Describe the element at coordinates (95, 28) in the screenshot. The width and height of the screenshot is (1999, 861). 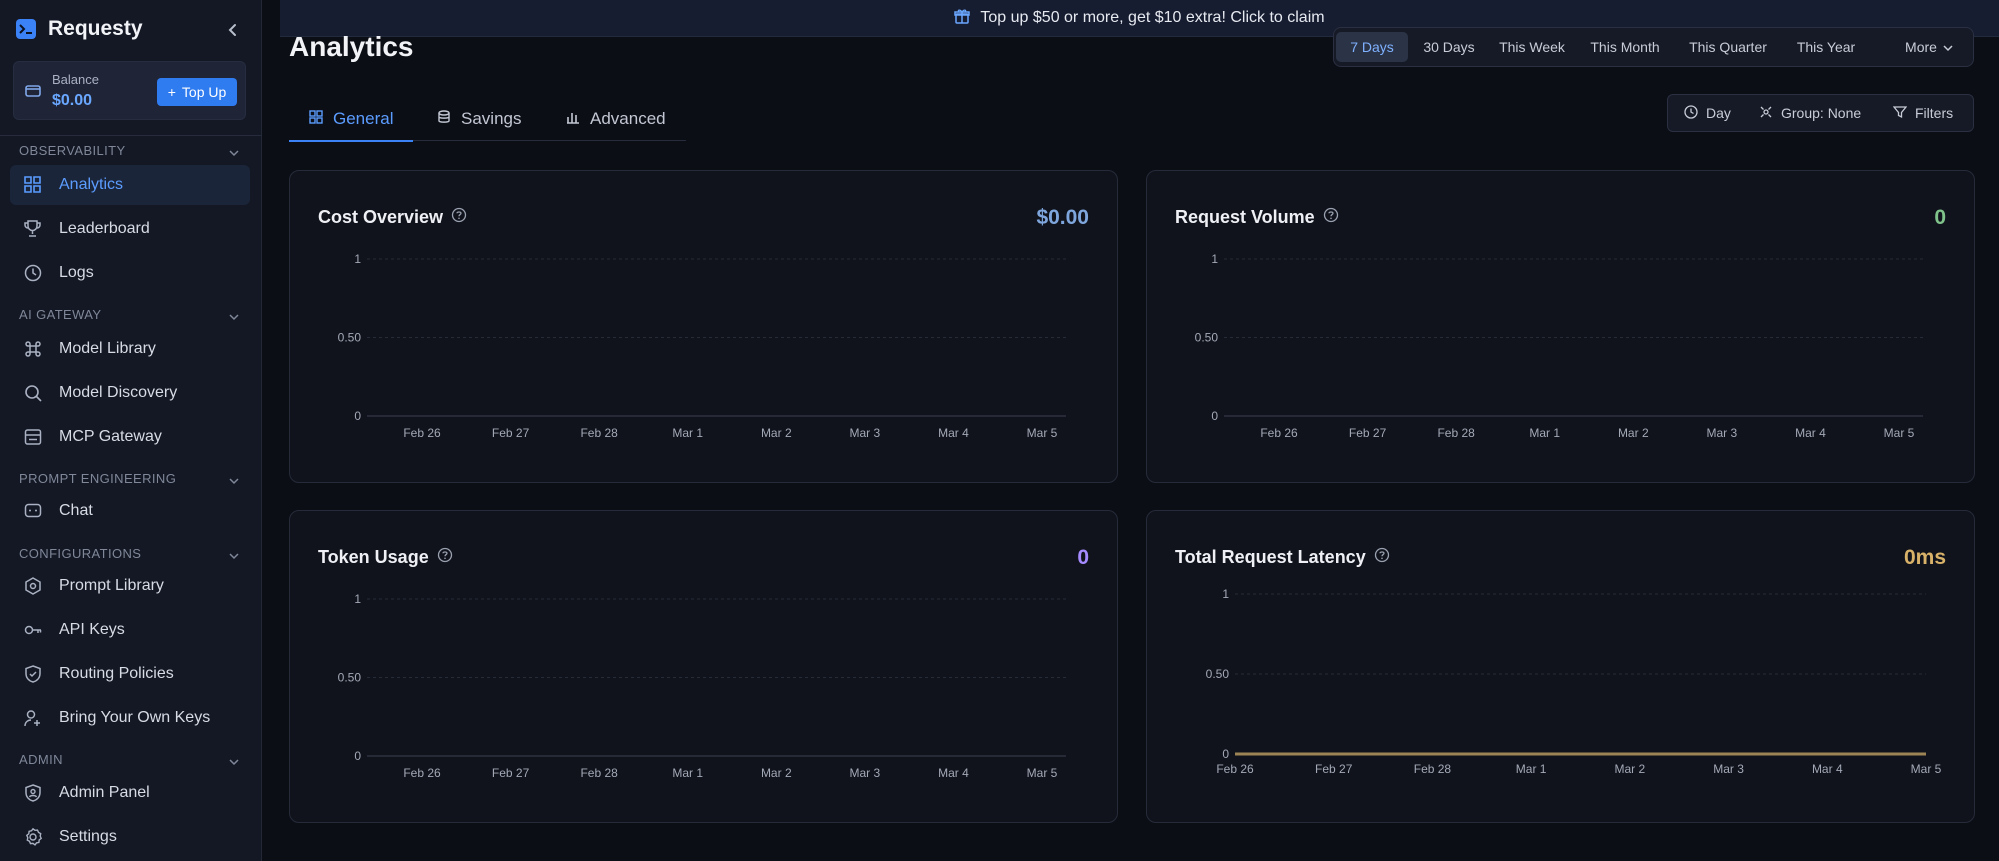
I see `brand-name: Requesty` at that location.